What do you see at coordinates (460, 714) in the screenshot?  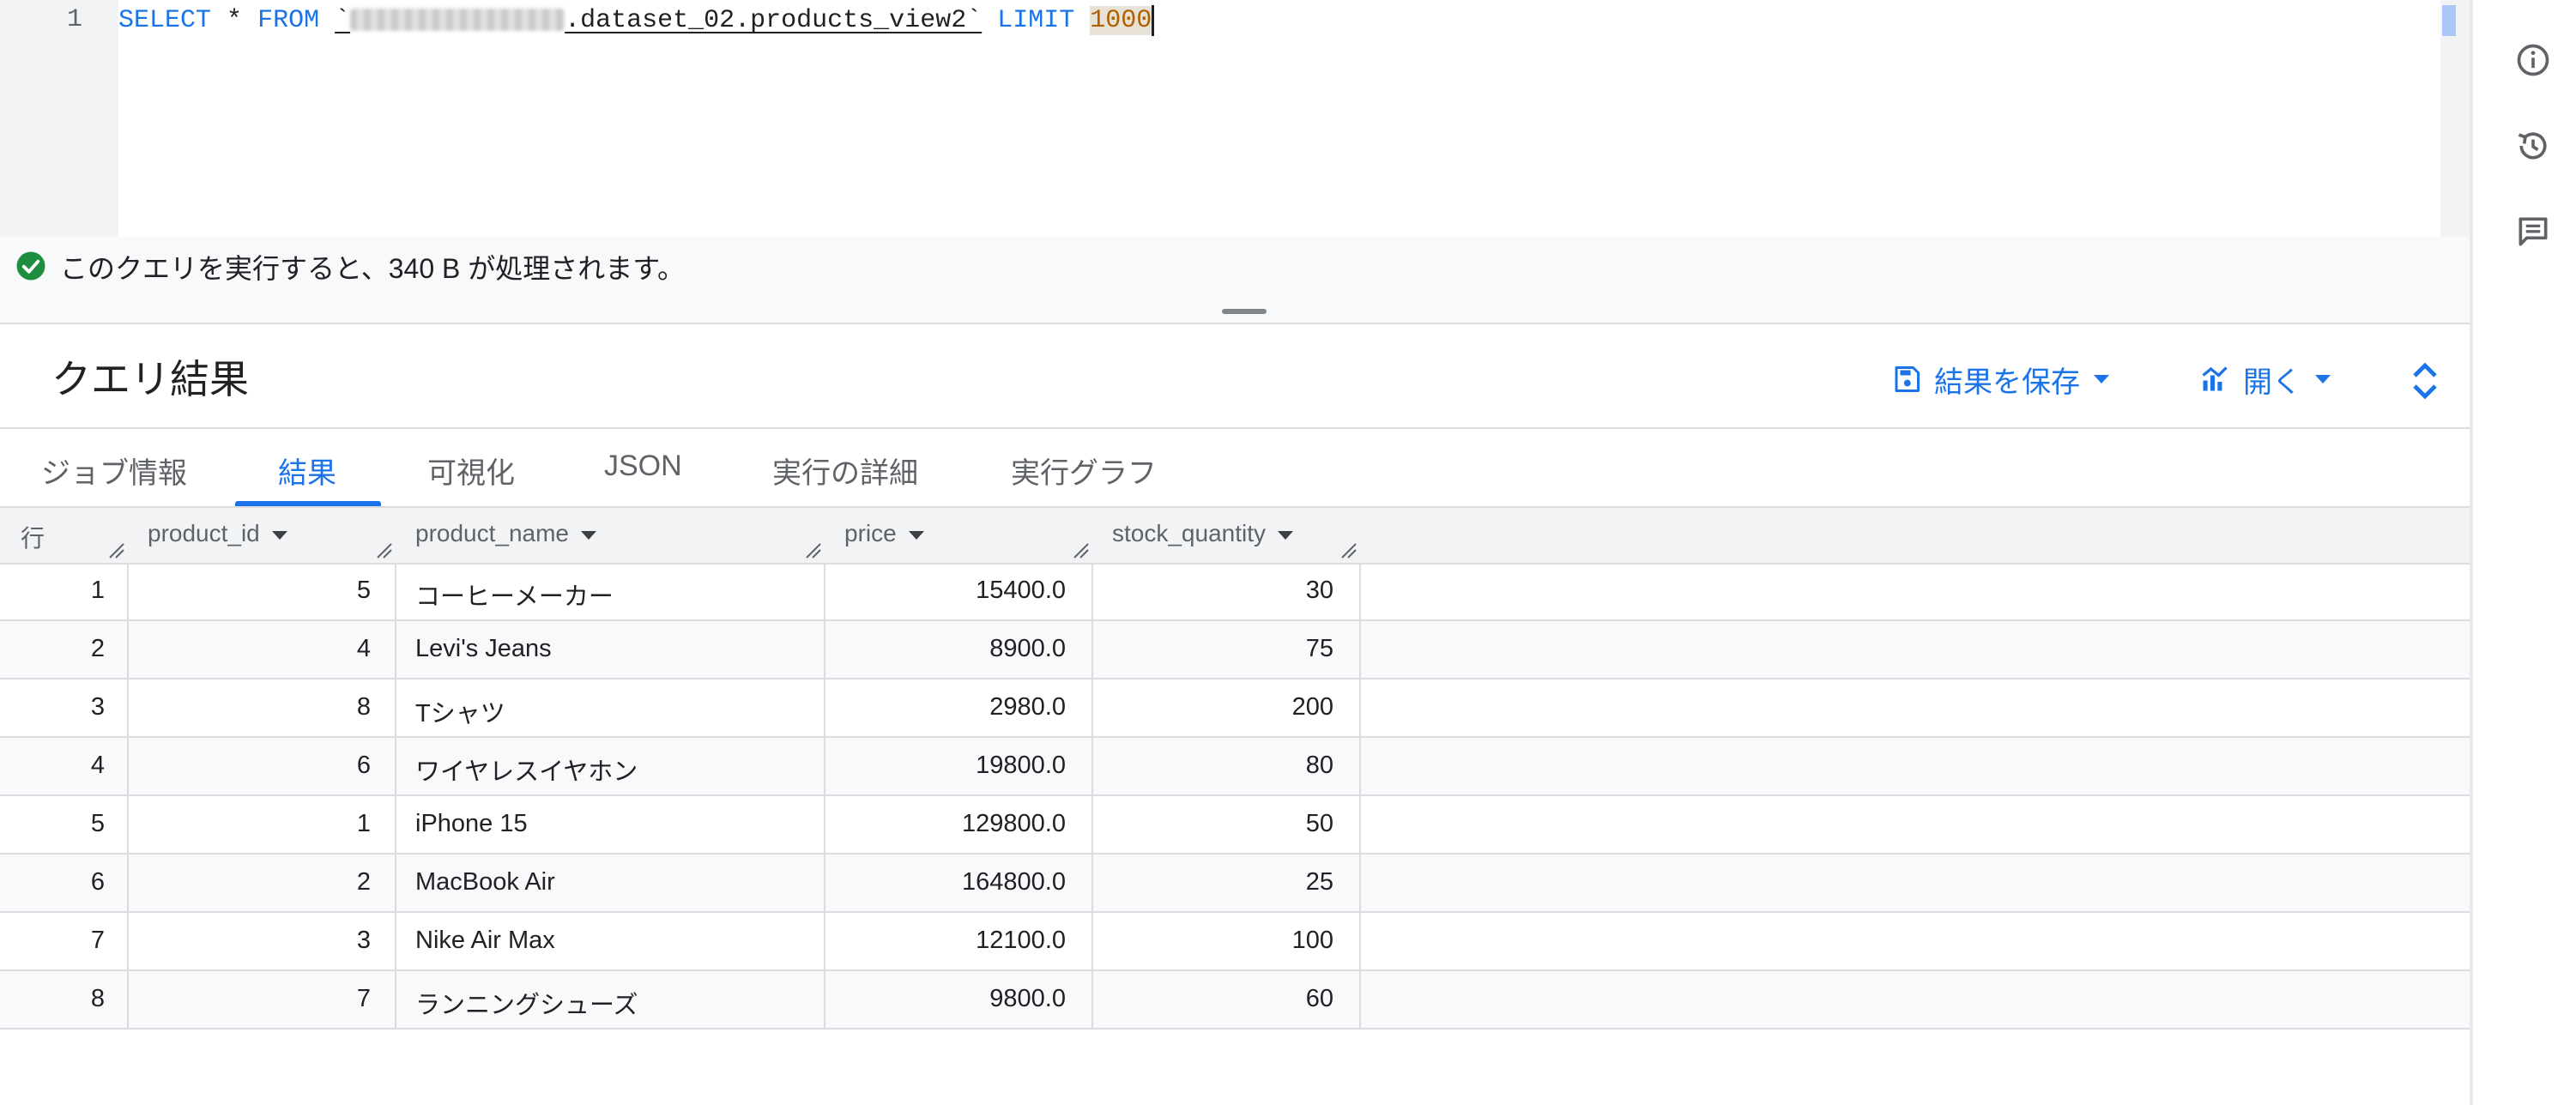 I see `cell-product-name: Tシャツ` at bounding box center [460, 714].